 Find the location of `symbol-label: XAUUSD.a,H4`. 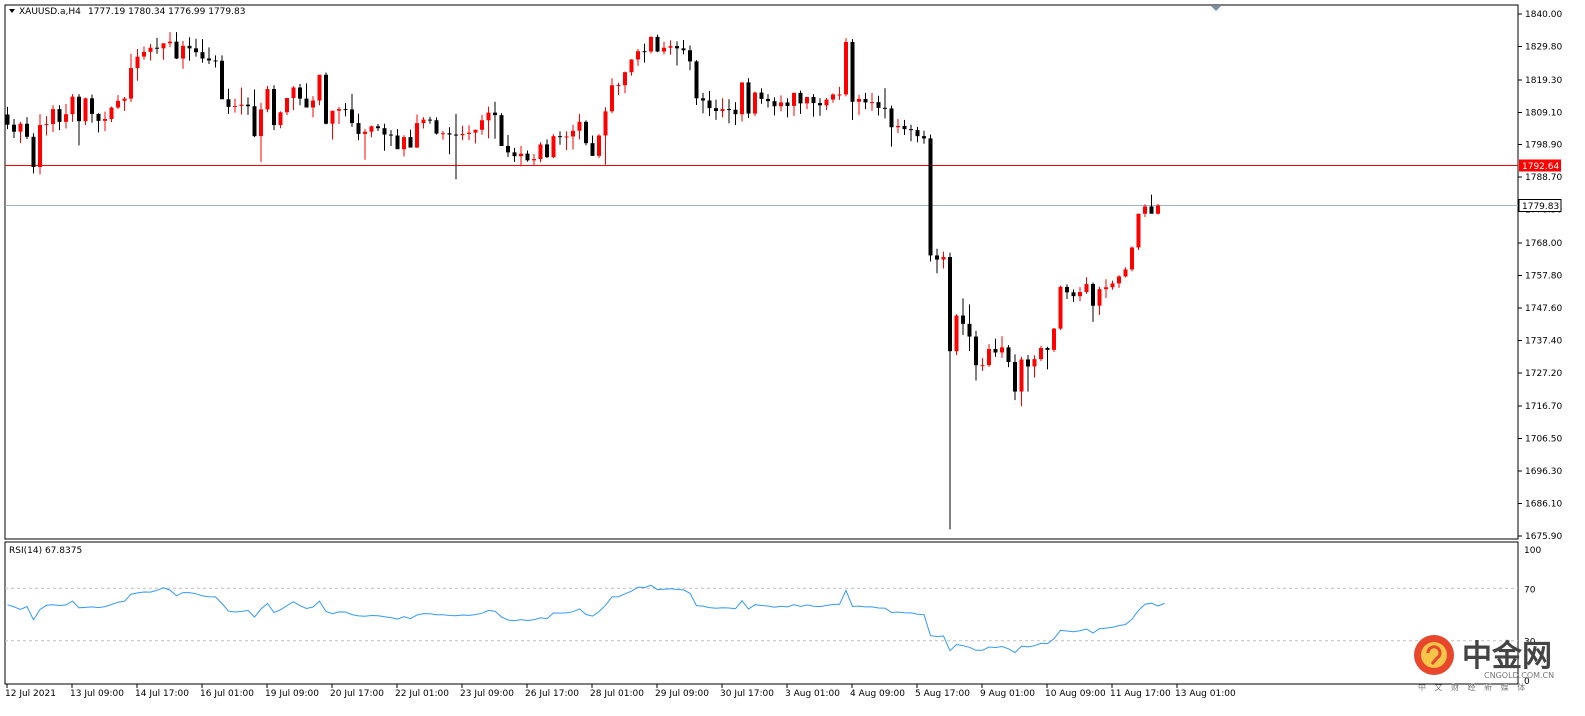

symbol-label: XAUUSD.a,H4 is located at coordinates (50, 12).